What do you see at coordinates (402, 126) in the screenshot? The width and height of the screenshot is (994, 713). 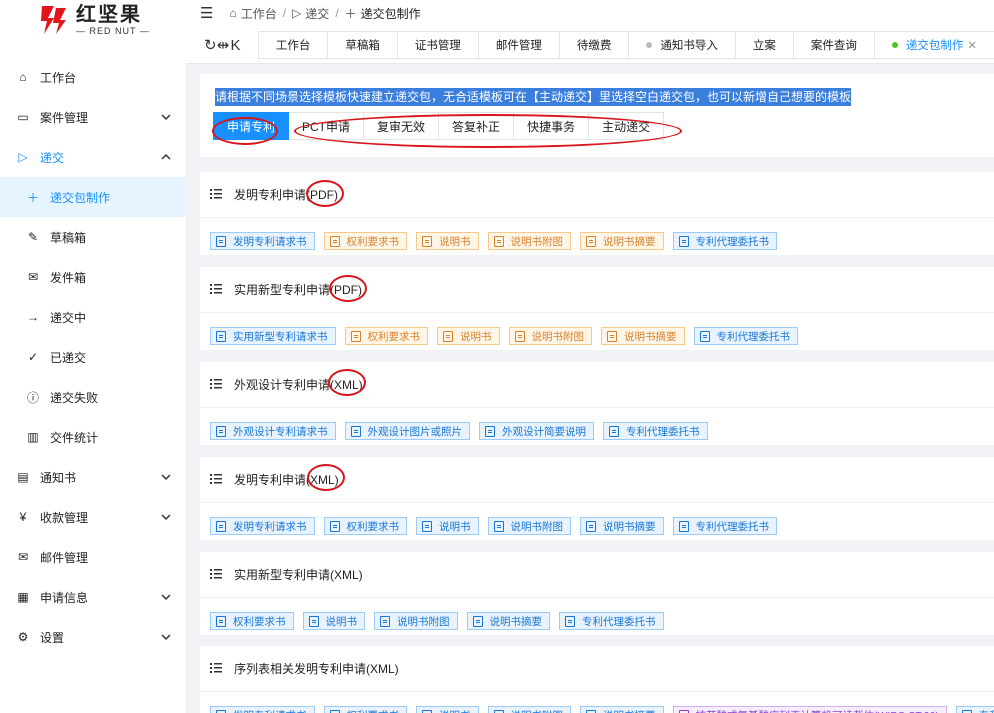 I see `template-type-2: 复审无效` at bounding box center [402, 126].